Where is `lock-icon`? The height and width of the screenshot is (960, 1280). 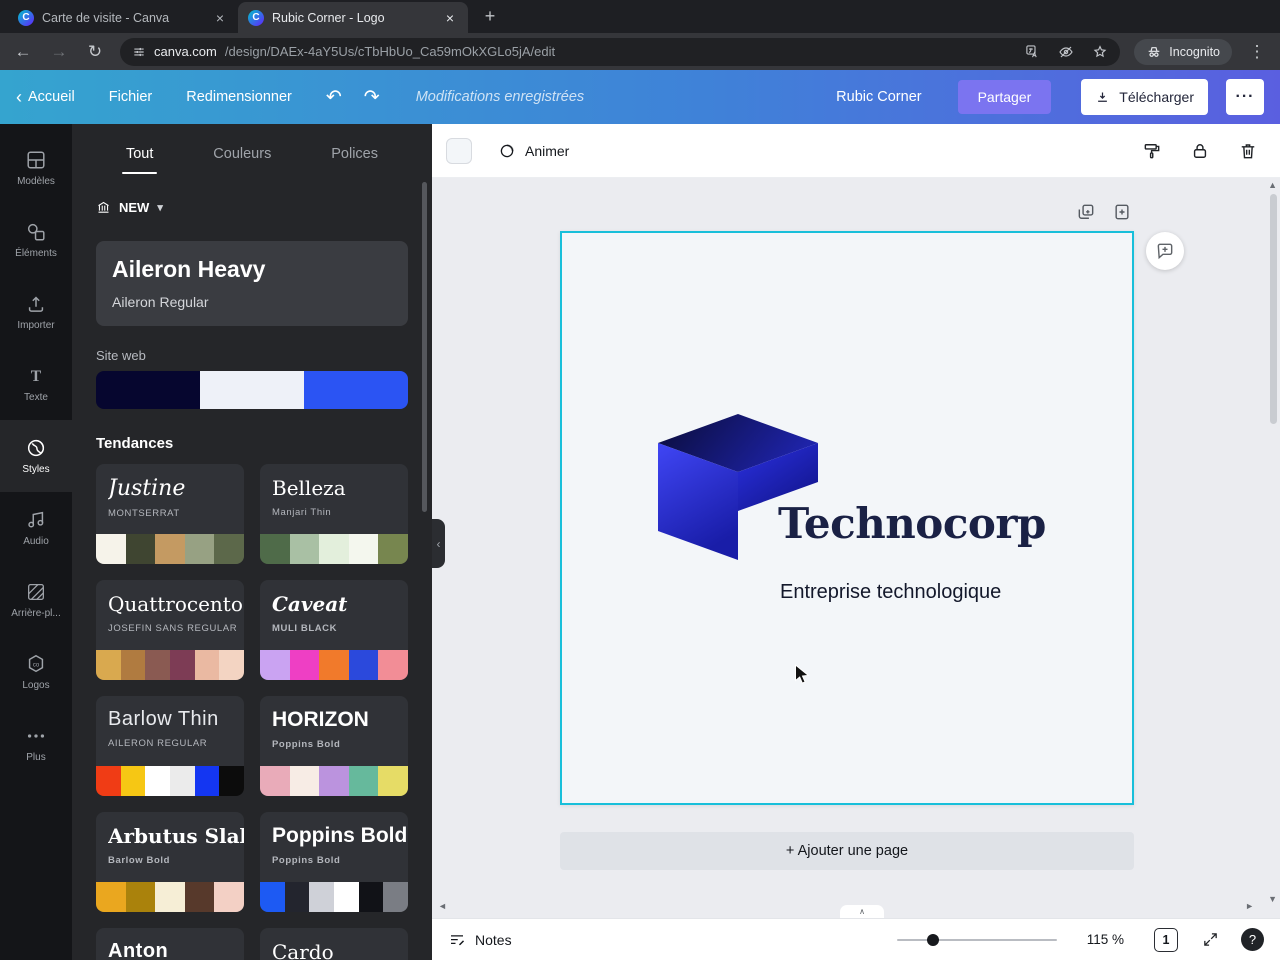
lock-icon is located at coordinates (1200, 151).